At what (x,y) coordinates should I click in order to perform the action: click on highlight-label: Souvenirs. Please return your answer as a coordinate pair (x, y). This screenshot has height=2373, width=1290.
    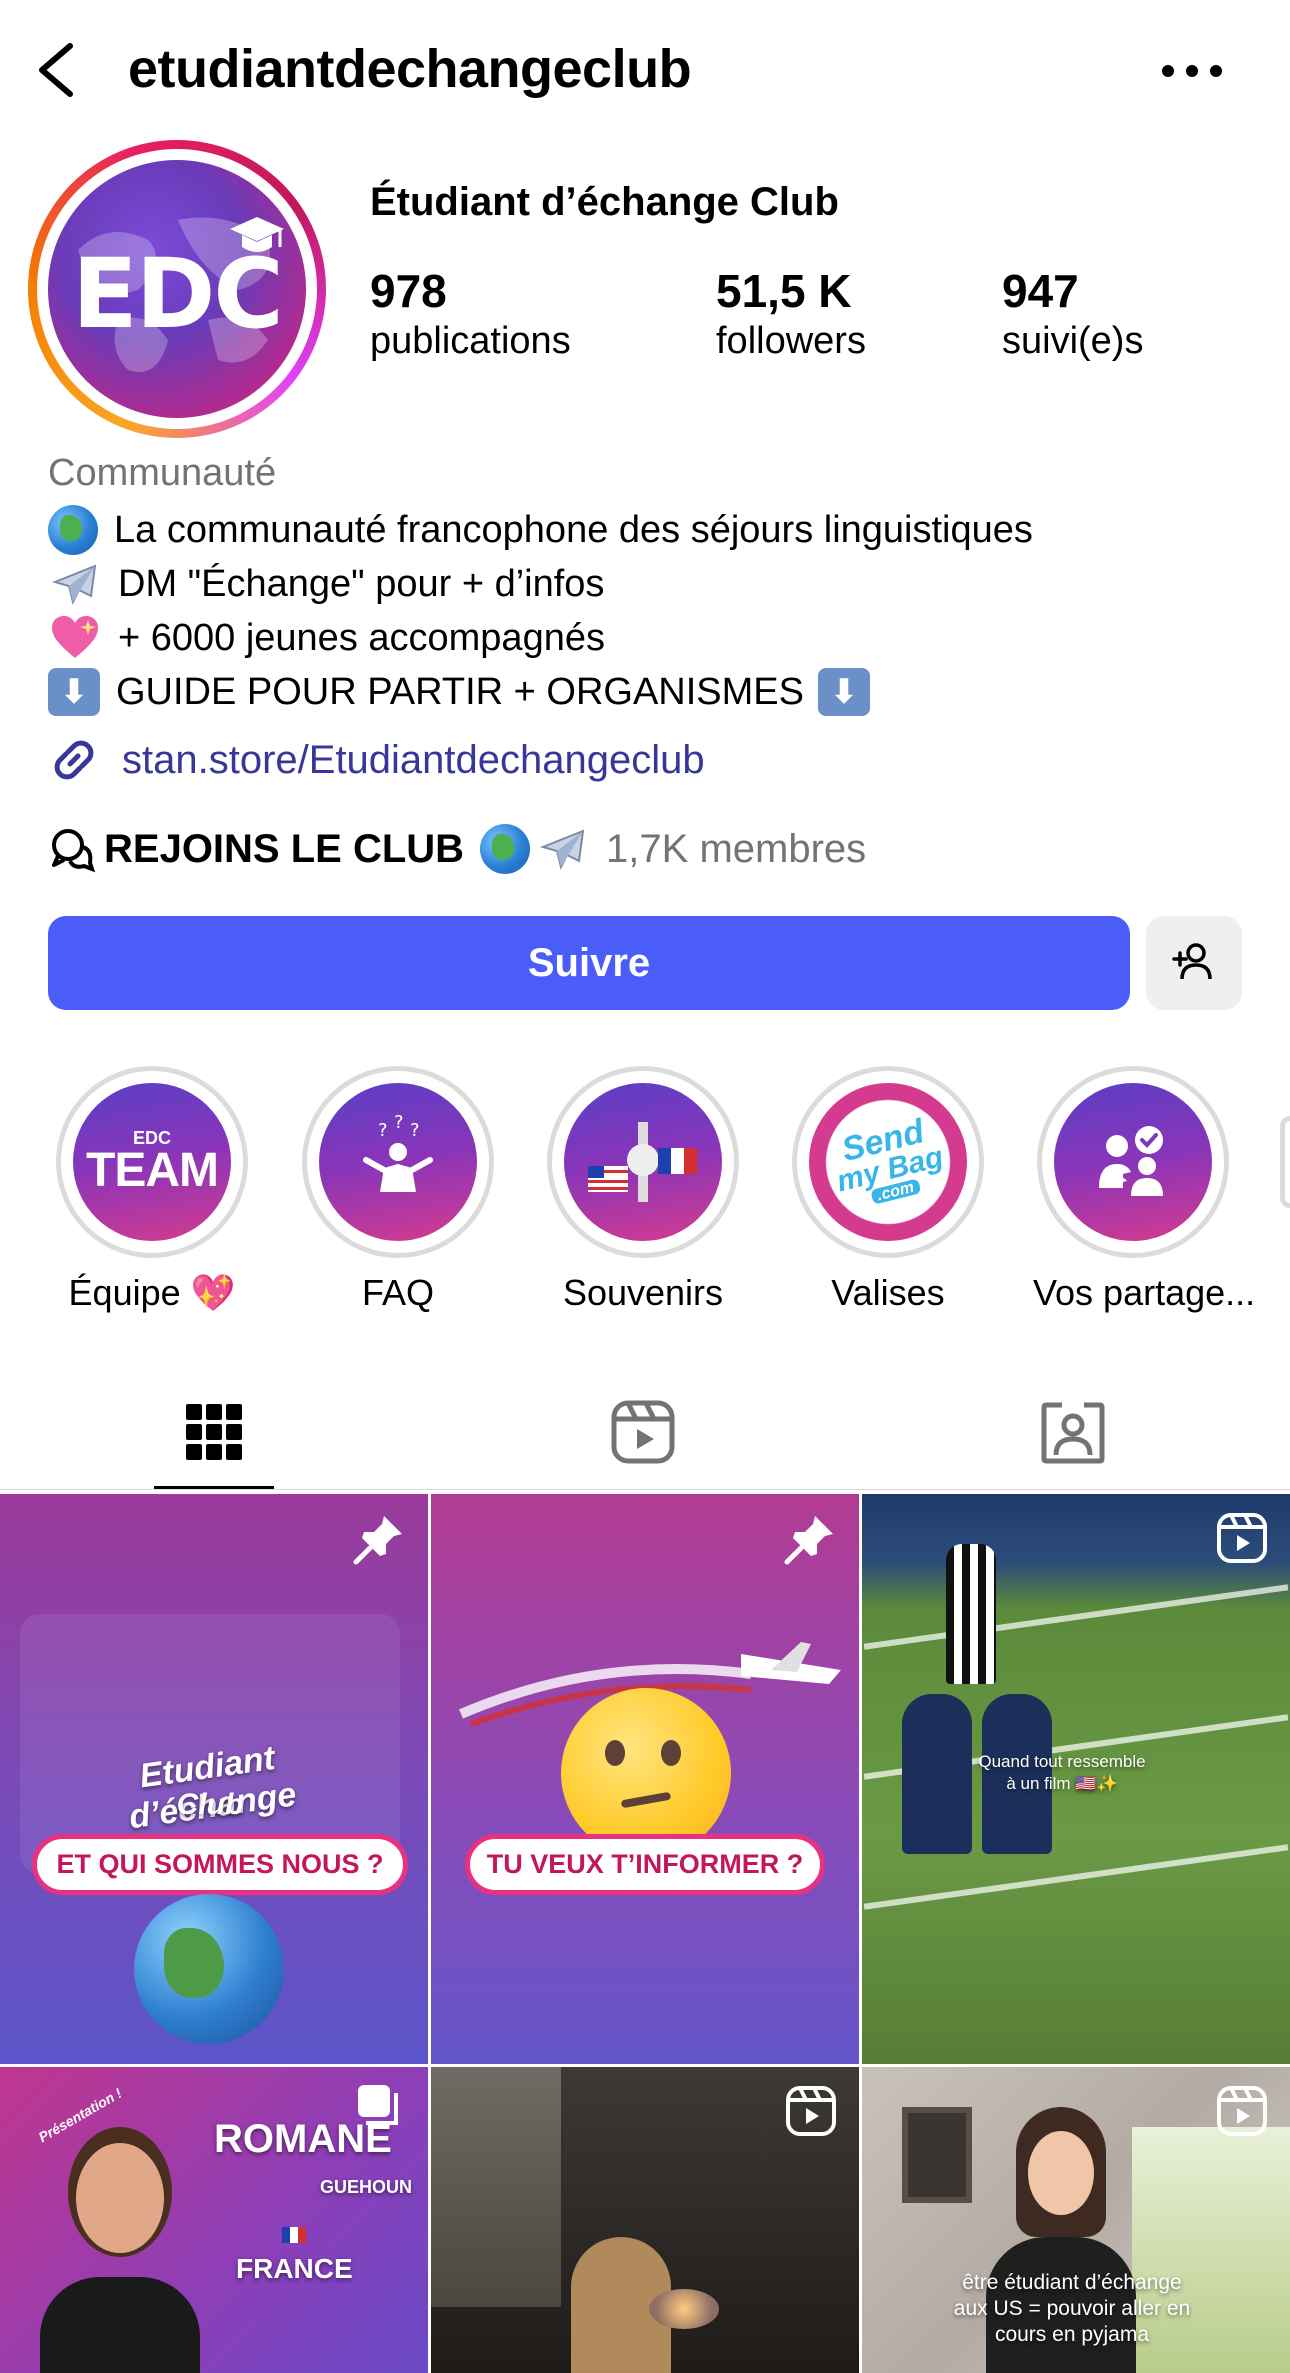
    Looking at the image, I should click on (643, 1292).